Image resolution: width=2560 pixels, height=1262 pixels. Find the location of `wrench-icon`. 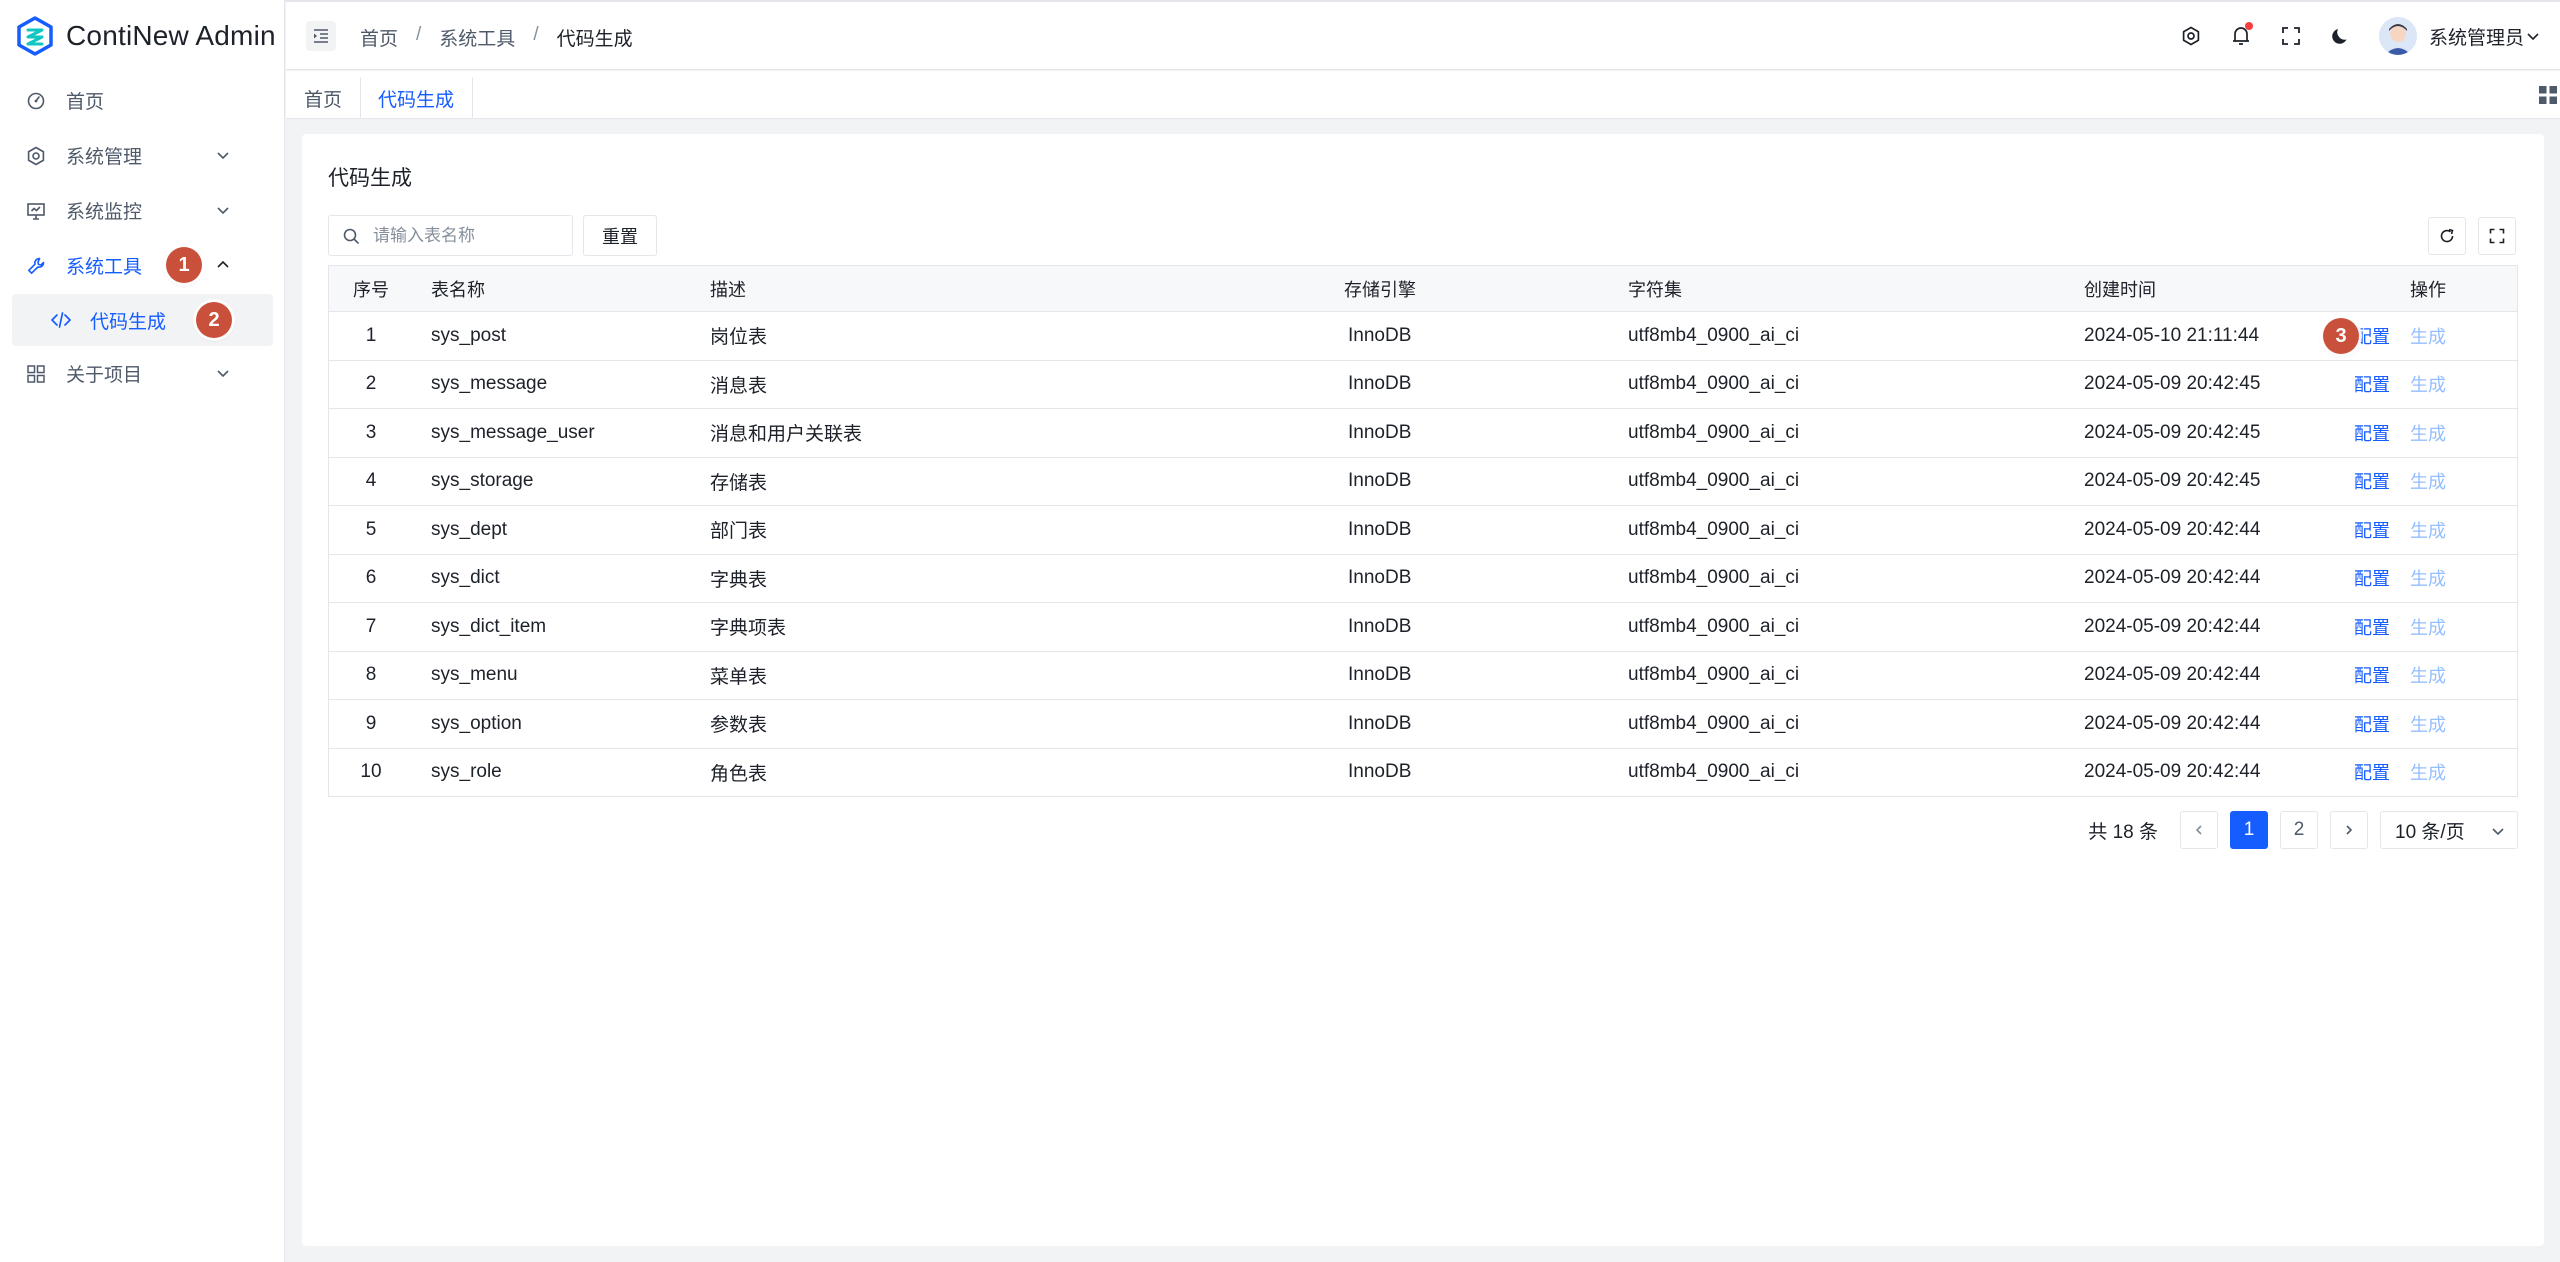

wrench-icon is located at coordinates (36, 266).